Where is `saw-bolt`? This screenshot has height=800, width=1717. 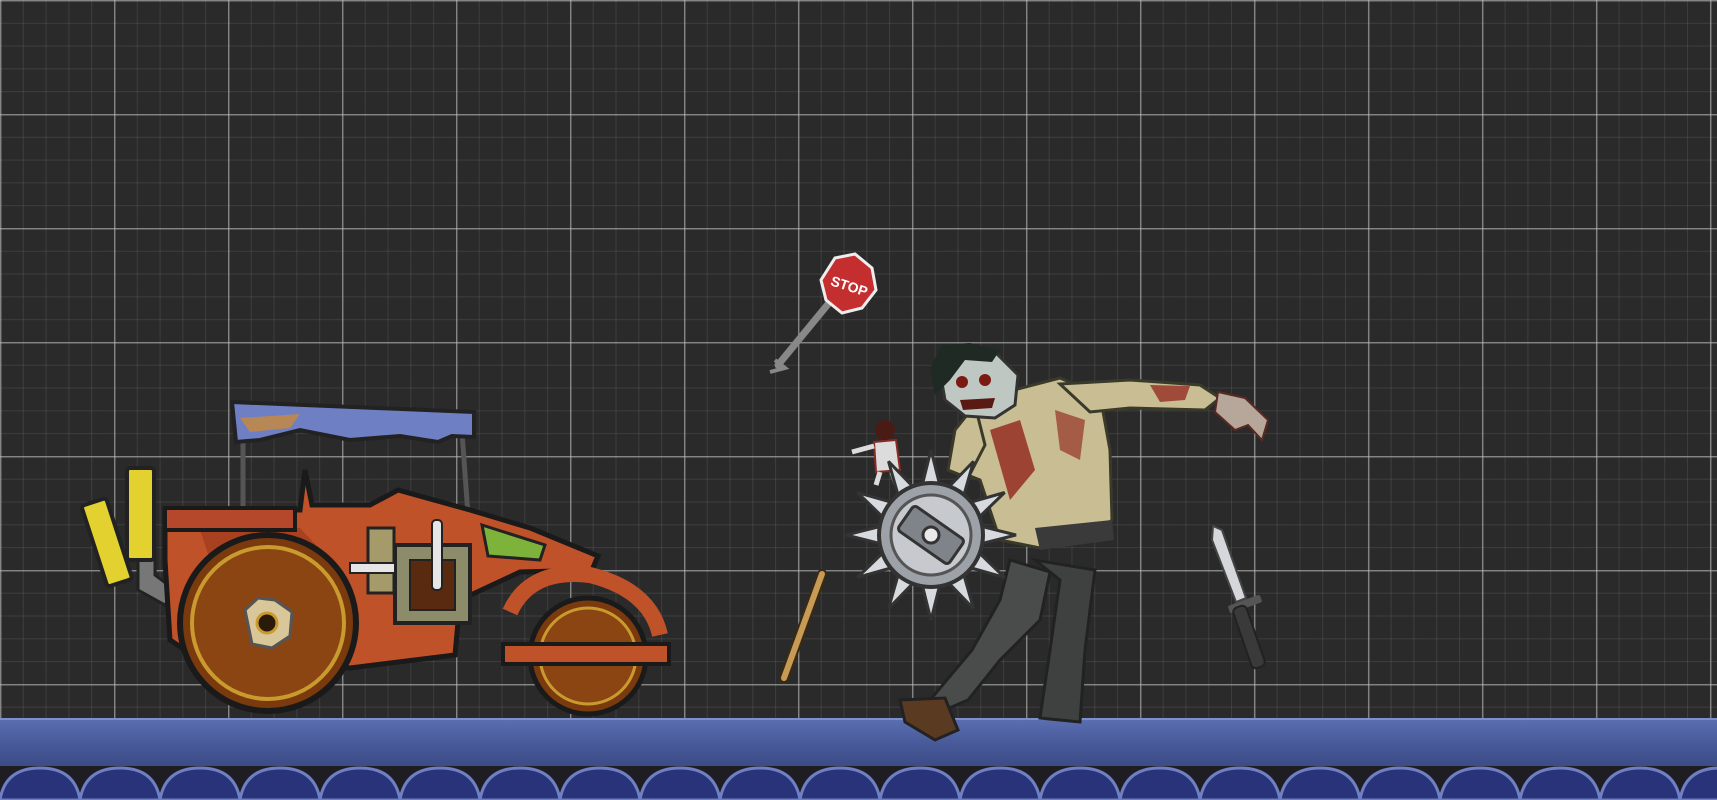
saw-bolt is located at coordinates (931, 535).